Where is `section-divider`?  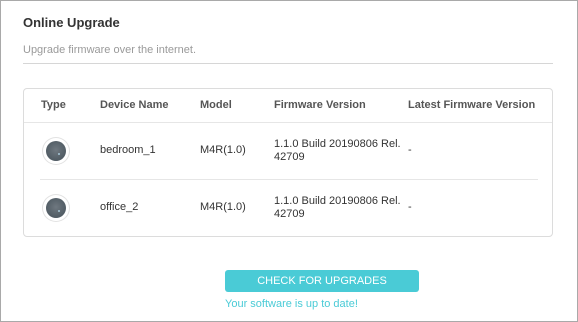
section-divider is located at coordinates (288, 63).